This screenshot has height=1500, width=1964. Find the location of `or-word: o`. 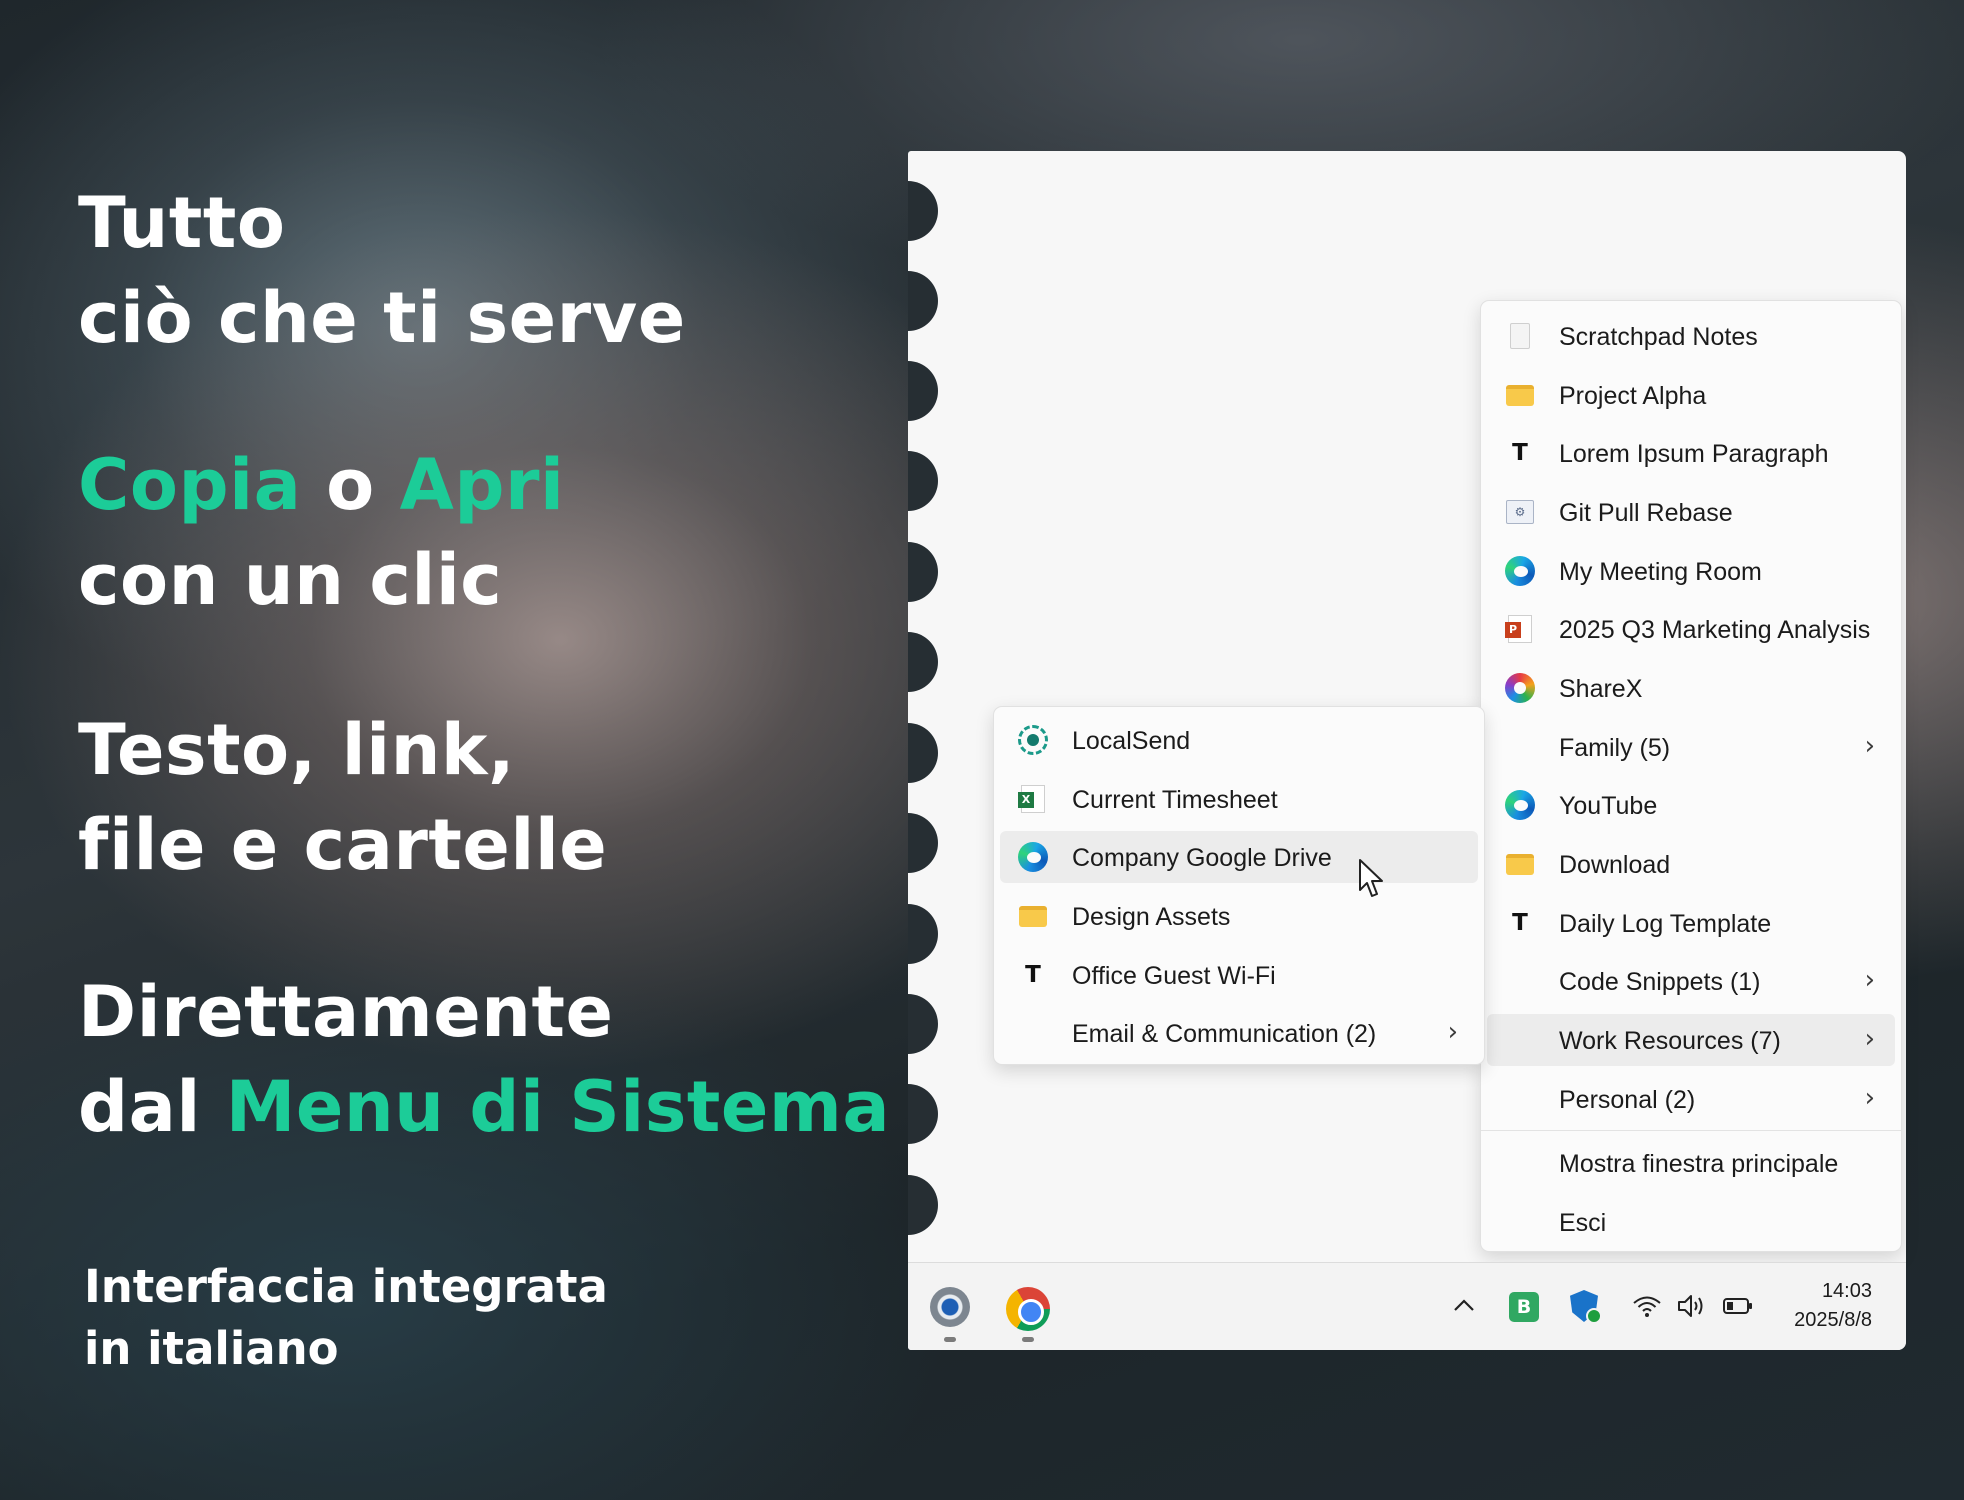

or-word: o is located at coordinates (350, 485).